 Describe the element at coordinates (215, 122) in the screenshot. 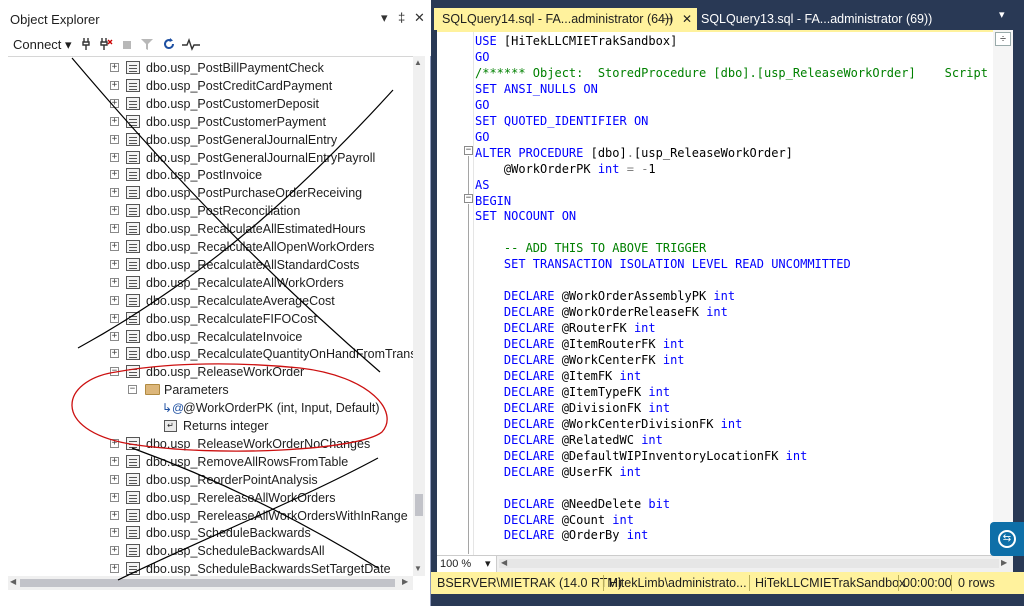

I see `tree-node: + dbo.usp_PostCustomerPayment` at that location.